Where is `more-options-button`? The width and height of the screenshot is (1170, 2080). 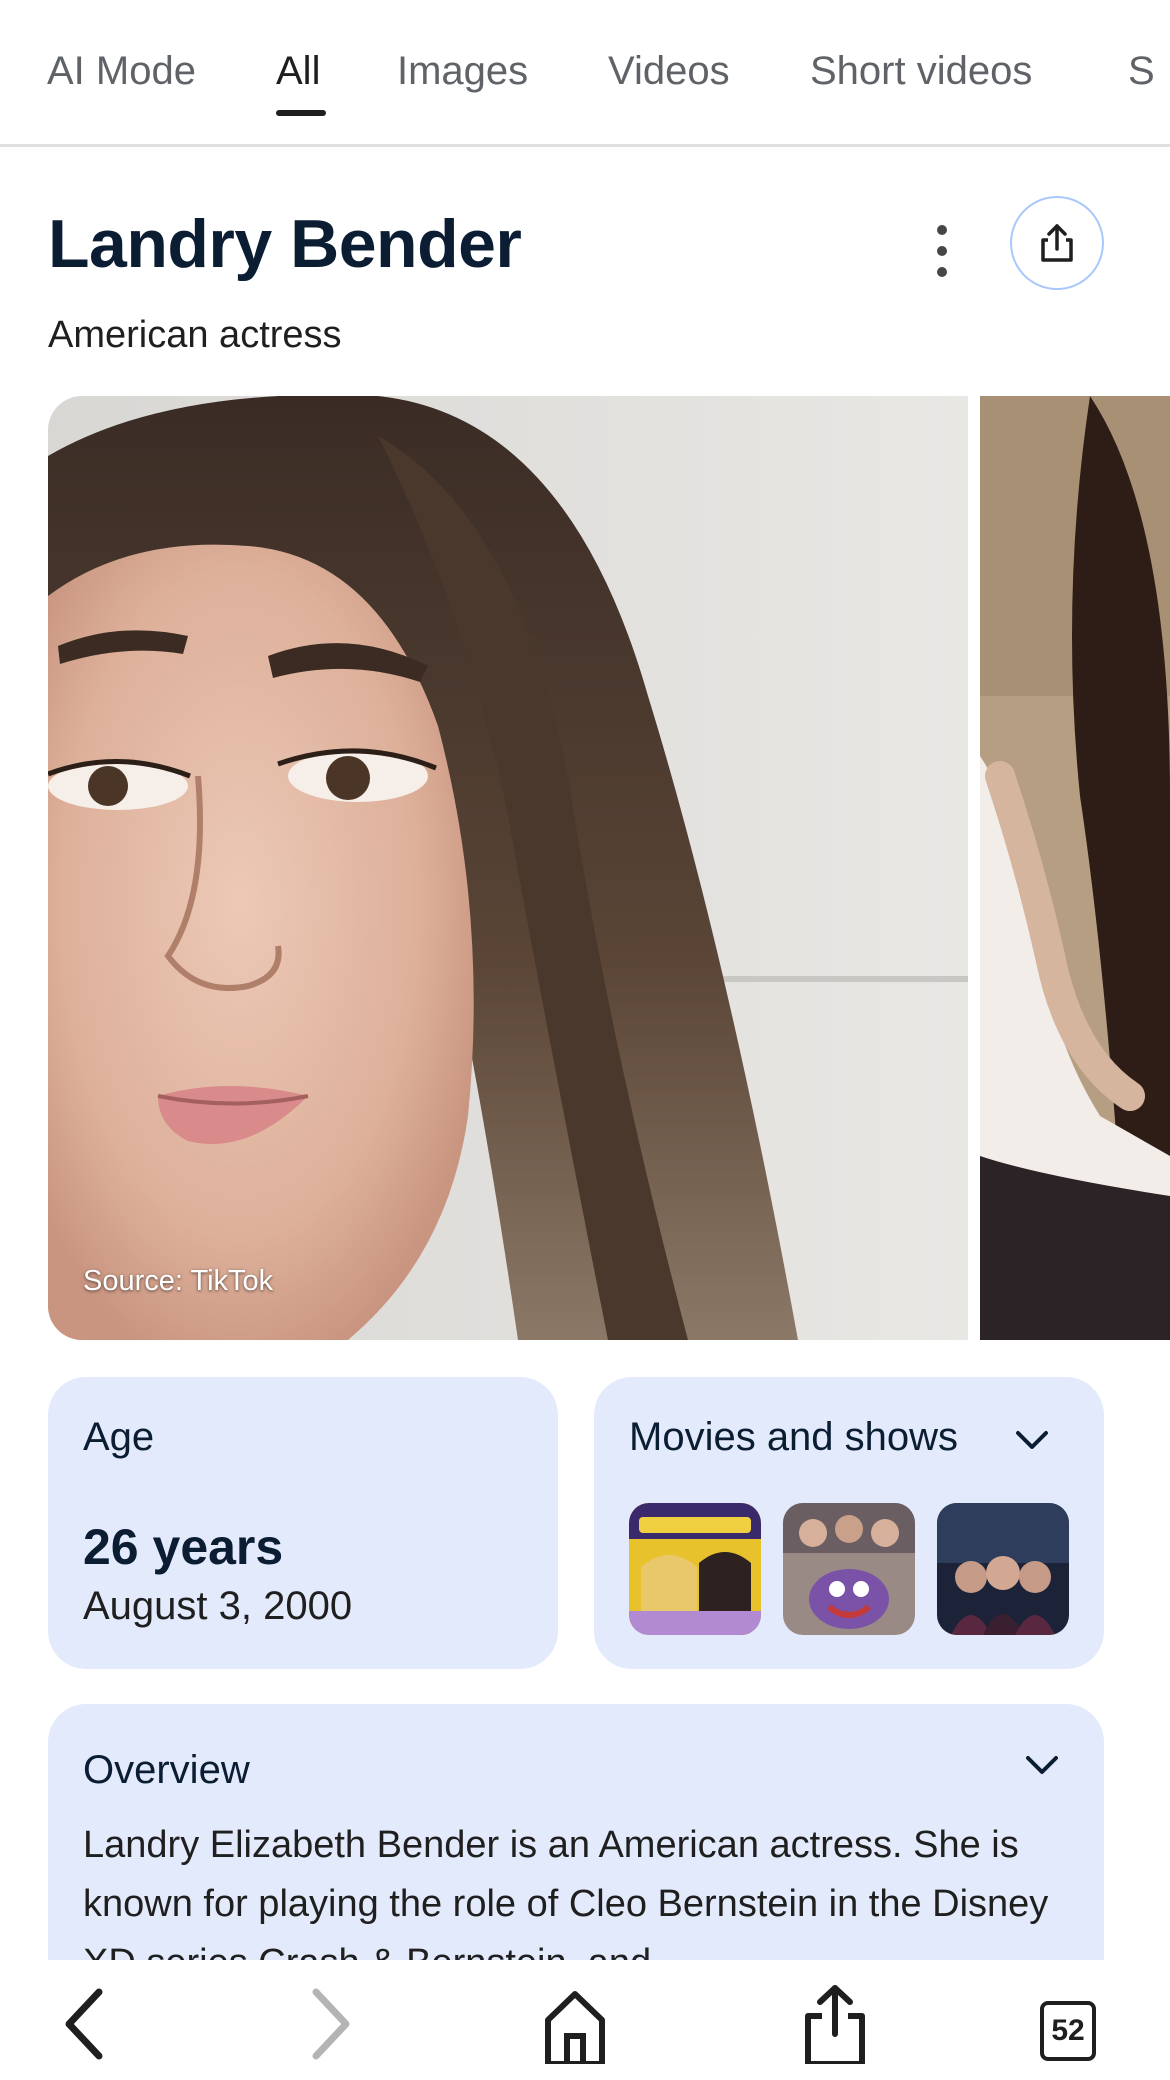 more-options-button is located at coordinates (942, 251).